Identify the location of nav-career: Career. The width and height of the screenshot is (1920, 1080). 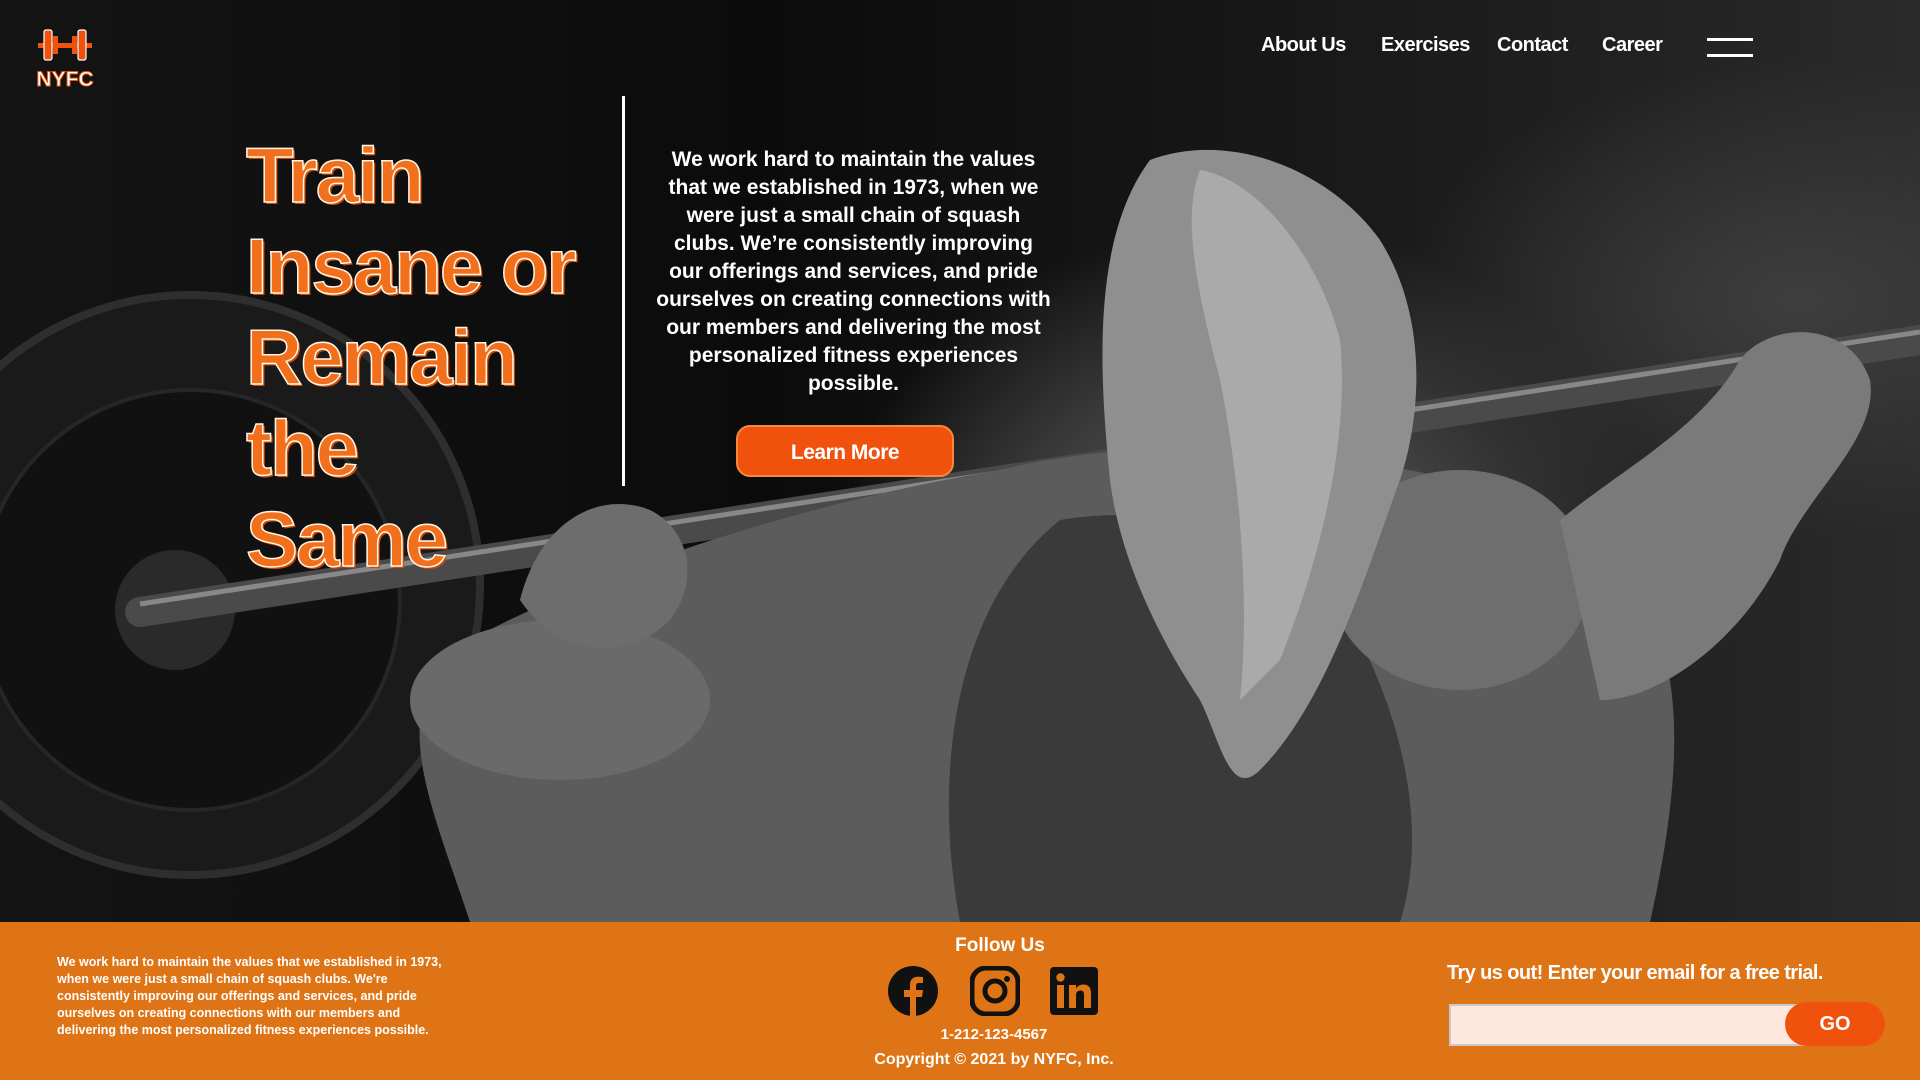
(1632, 45).